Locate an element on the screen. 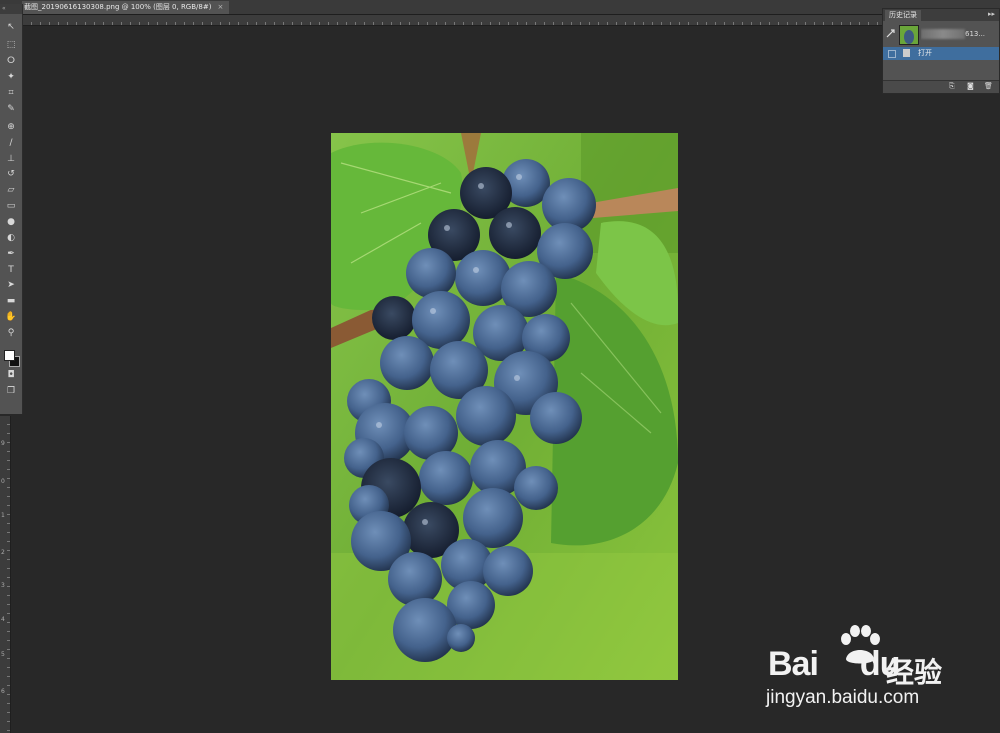 This screenshot has height=733, width=1000. history-step-label: 打开 is located at coordinates (925, 53).